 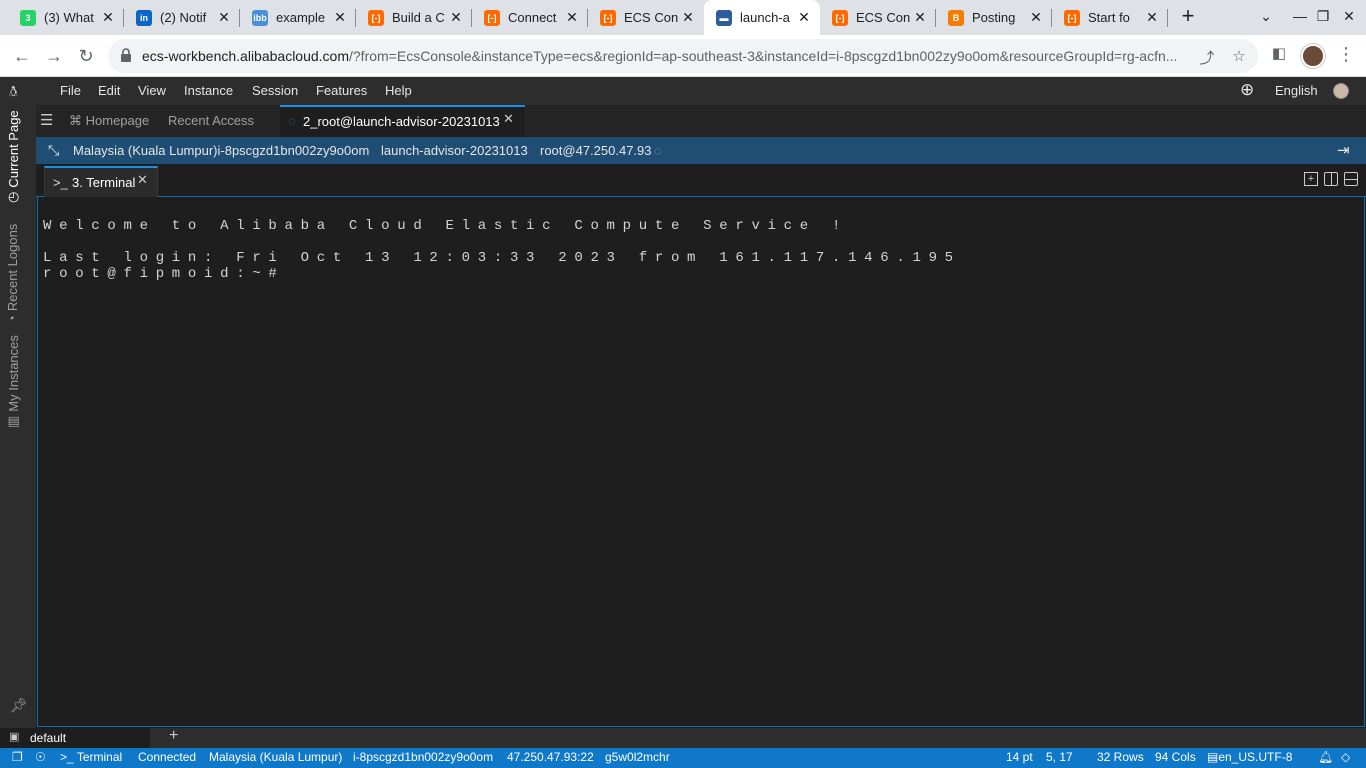 What do you see at coordinates (12, 267) in the screenshot?
I see `rail-recent-logons-label: Recent Logons` at bounding box center [12, 267].